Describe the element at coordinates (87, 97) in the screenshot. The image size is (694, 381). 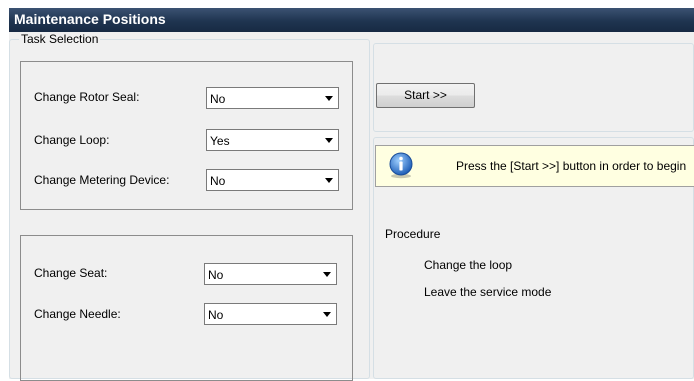
I see `rotor-seal-label: Change Rotor Seal:` at that location.